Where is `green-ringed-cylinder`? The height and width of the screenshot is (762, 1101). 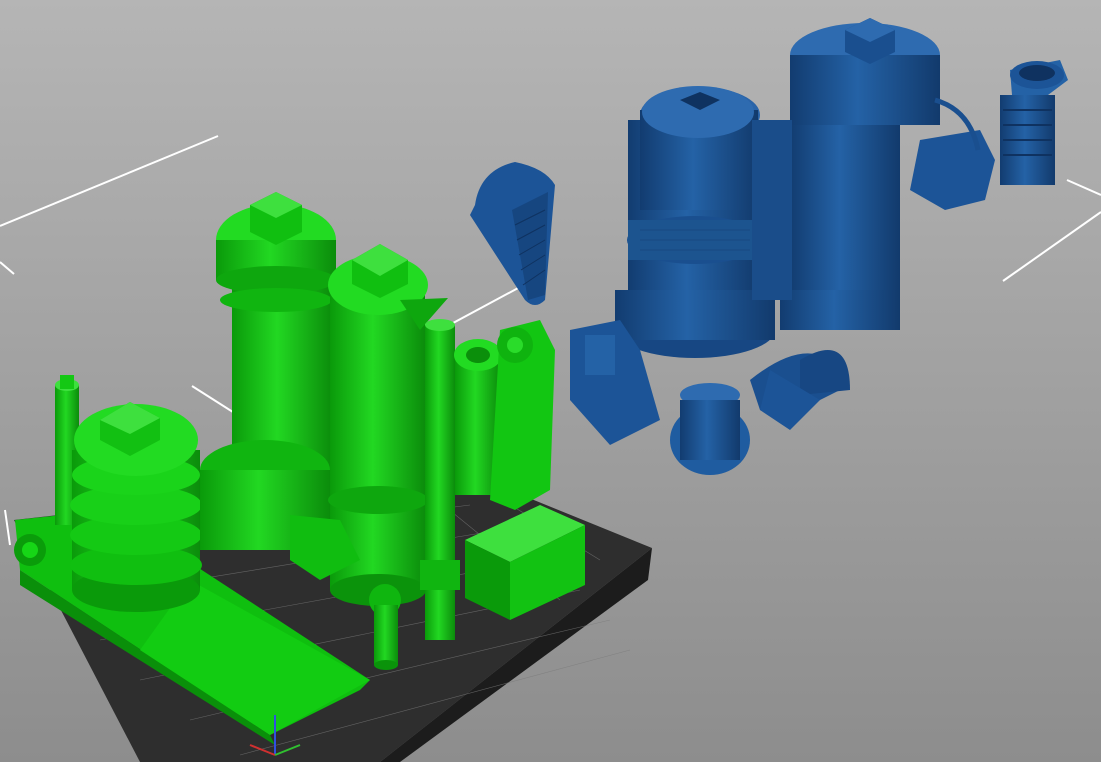
green-ringed-cylinder is located at coordinates (136, 507).